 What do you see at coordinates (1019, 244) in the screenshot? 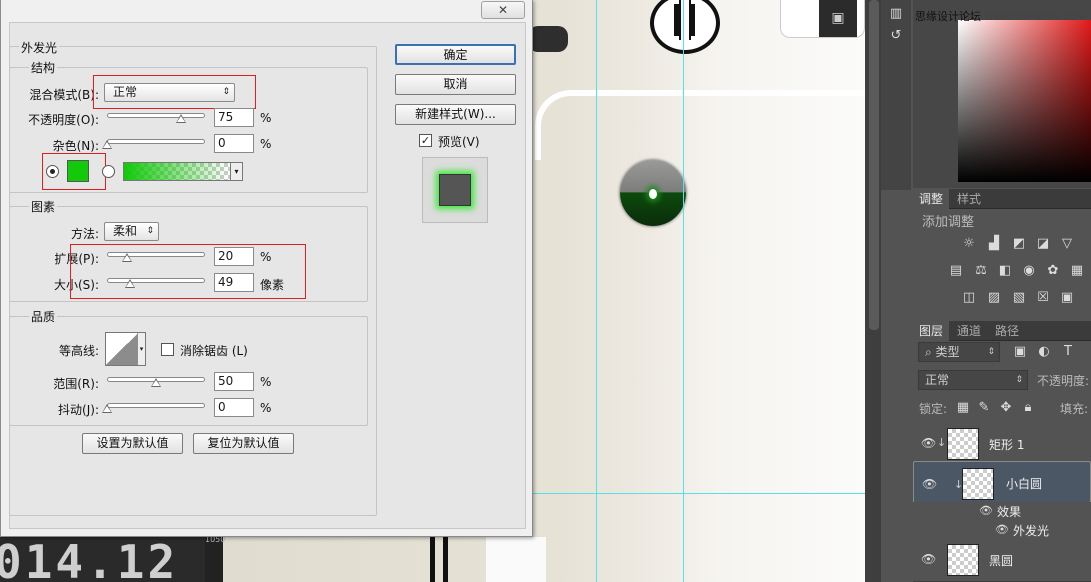
I see `curves-icon: ◩` at bounding box center [1019, 244].